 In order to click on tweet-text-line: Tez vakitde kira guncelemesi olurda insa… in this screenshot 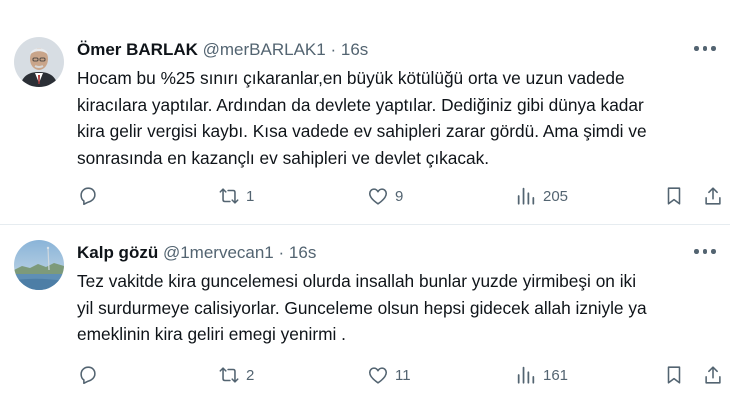, I will do `click(357, 281)`.